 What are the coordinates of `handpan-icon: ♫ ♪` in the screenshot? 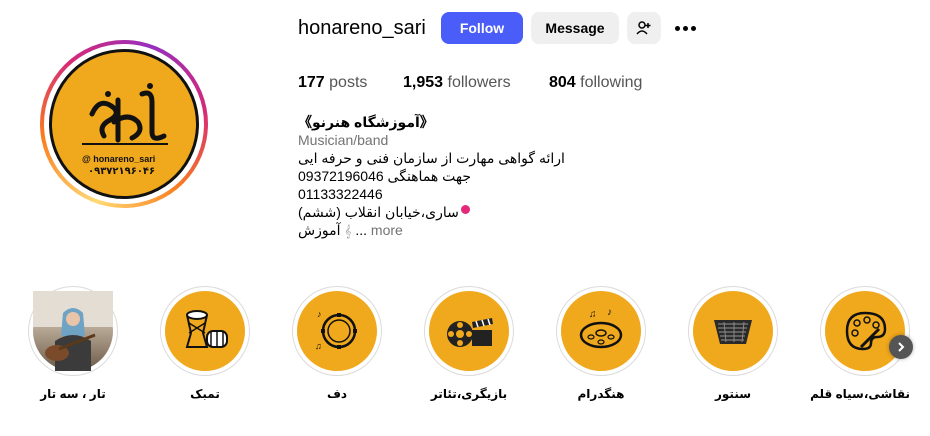 It's located at (601, 328).